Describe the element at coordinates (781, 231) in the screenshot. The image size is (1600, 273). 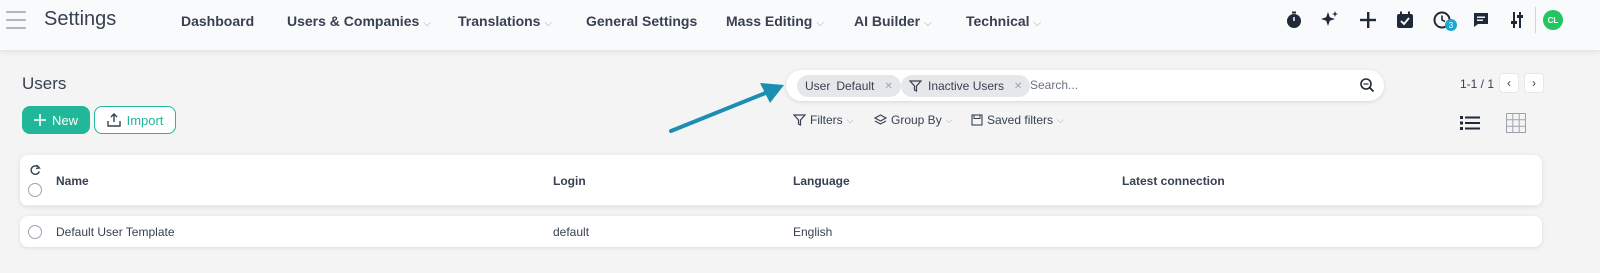
I see `table-row: Default User Template default English` at that location.